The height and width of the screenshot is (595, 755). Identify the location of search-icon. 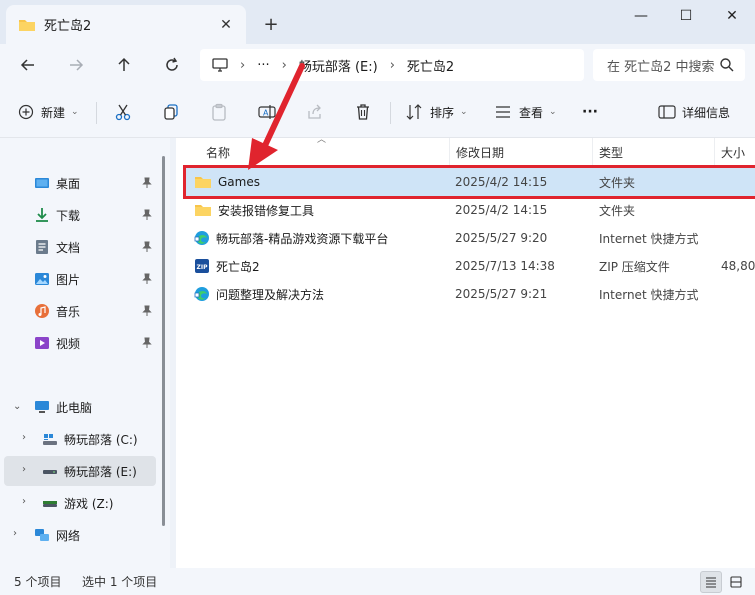
(727, 65).